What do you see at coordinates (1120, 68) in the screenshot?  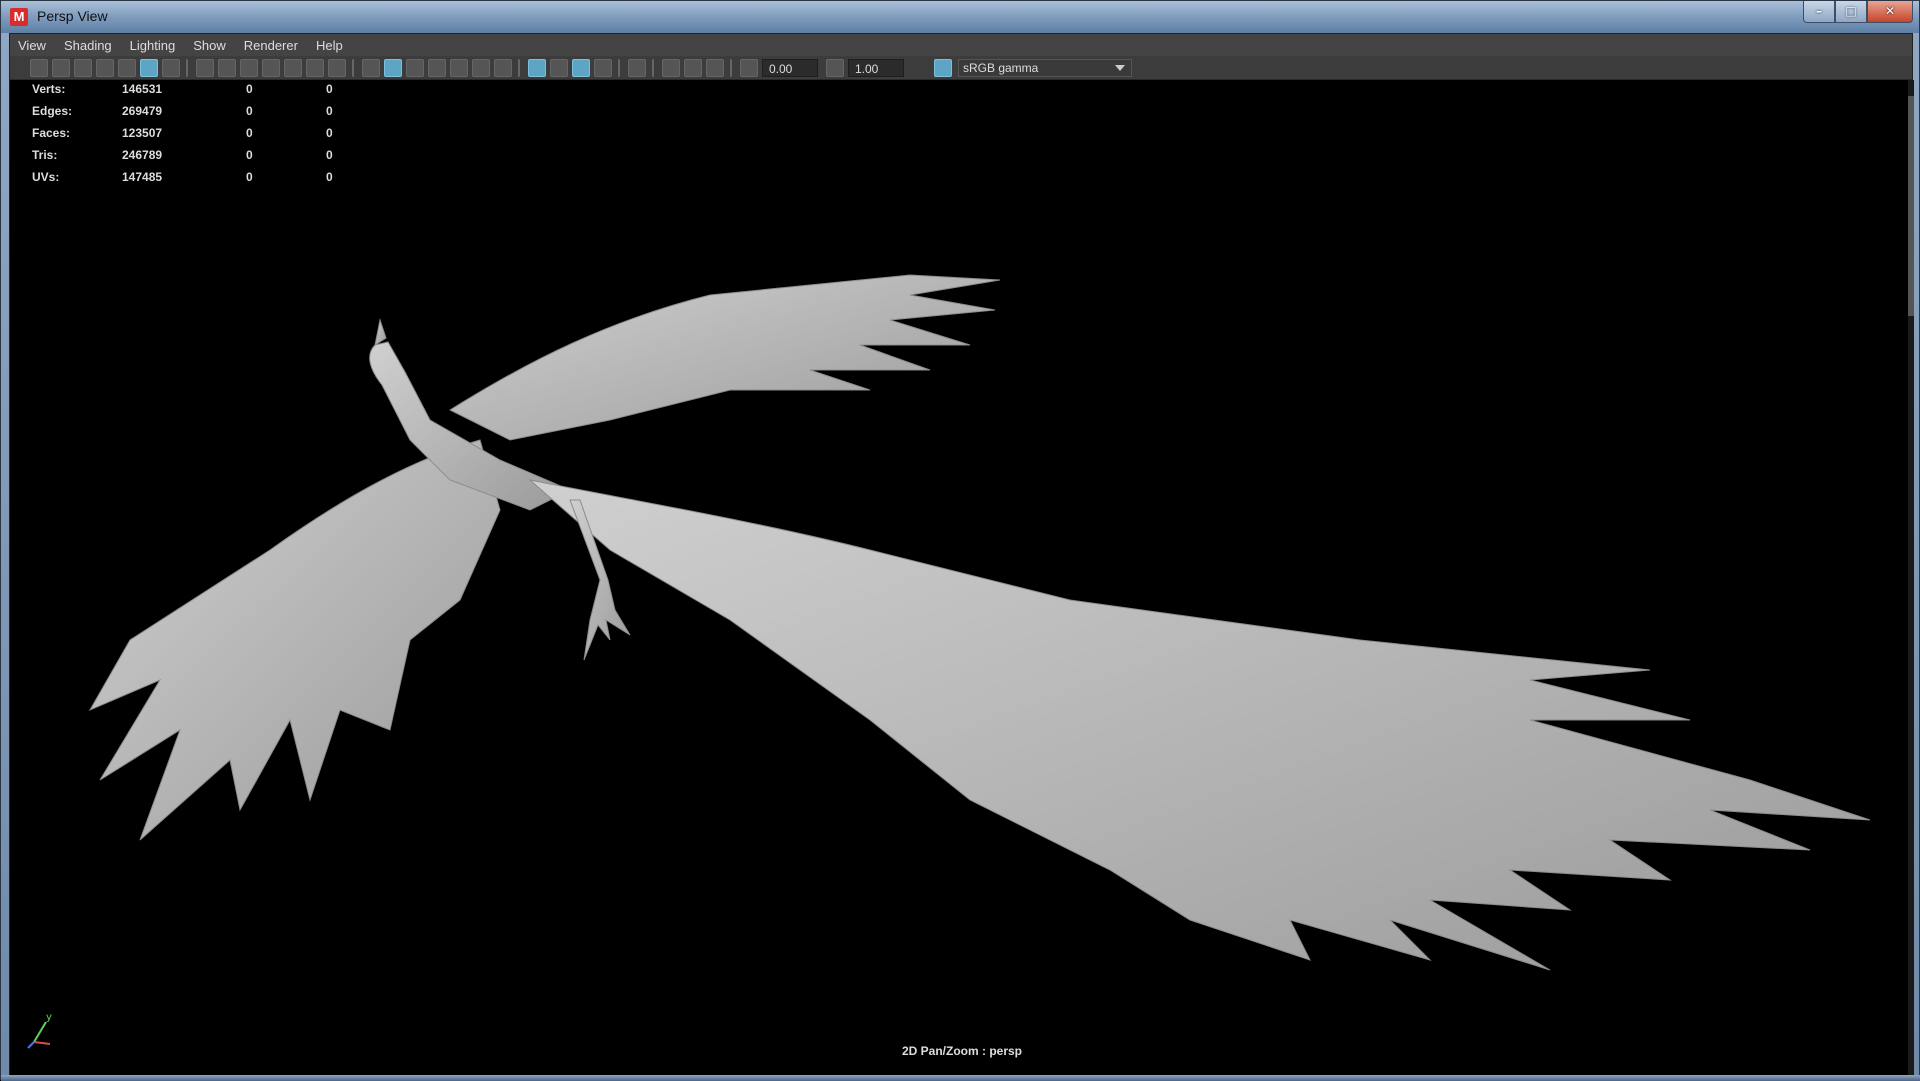 I see `chevron-down-icon` at bounding box center [1120, 68].